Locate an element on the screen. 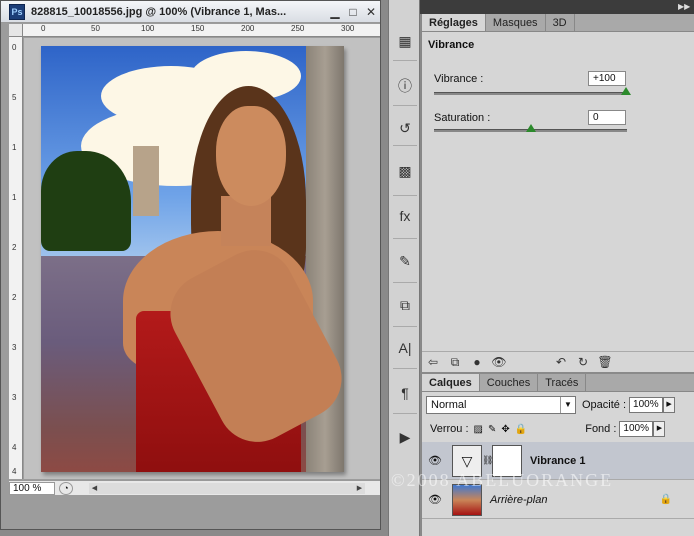 Image resolution: width=694 pixels, height=536 pixels. vertical-ruler: 0 5 1 1 2 2 3 3 4 4 is located at coordinates (16, 258).